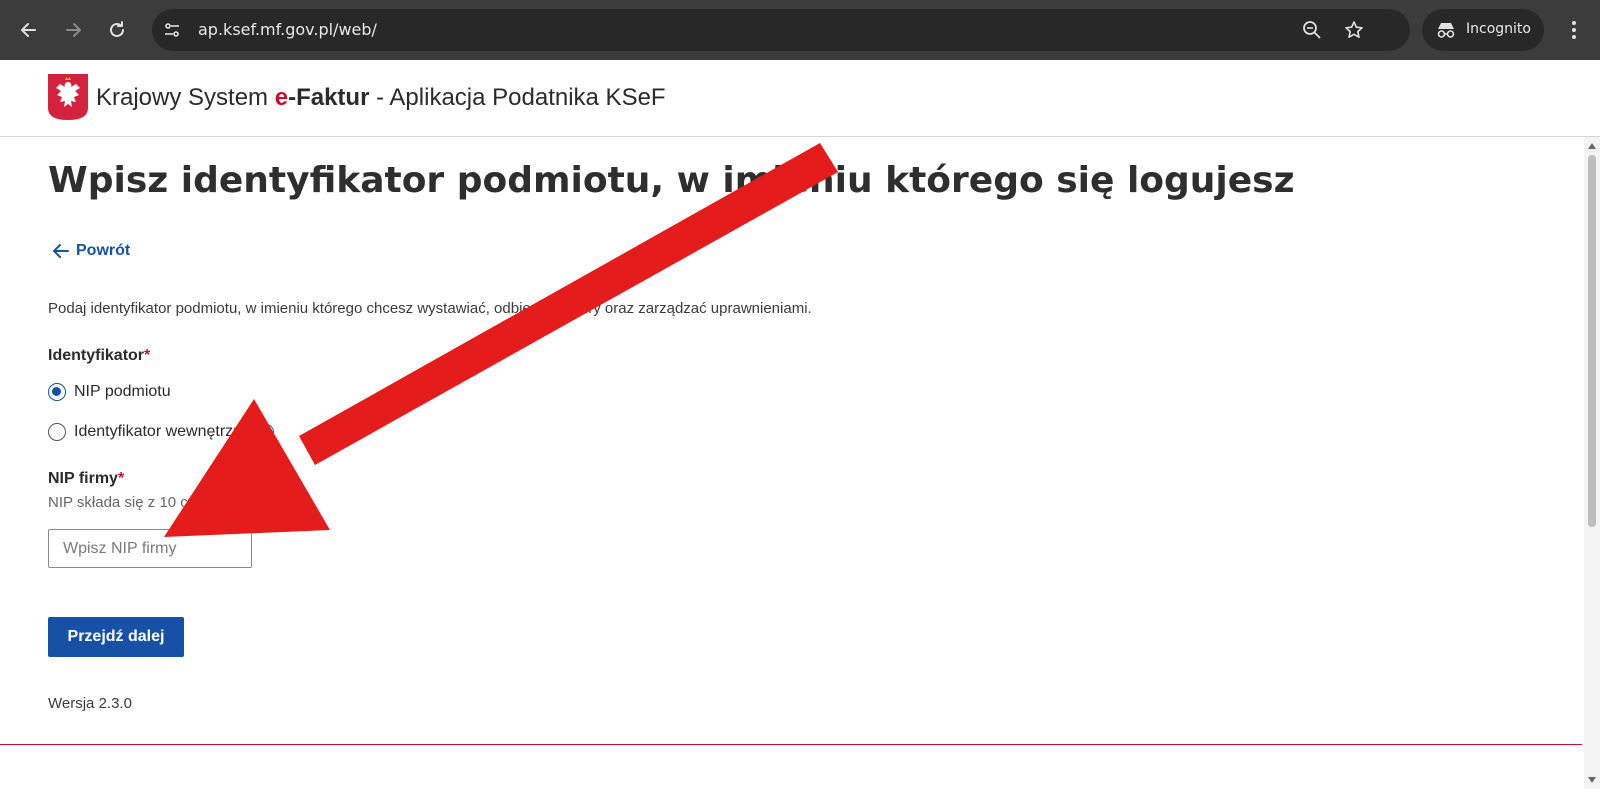 The height and width of the screenshot is (789, 1600). Describe the element at coordinates (791, 744) in the screenshot. I see `footer-divider` at that location.